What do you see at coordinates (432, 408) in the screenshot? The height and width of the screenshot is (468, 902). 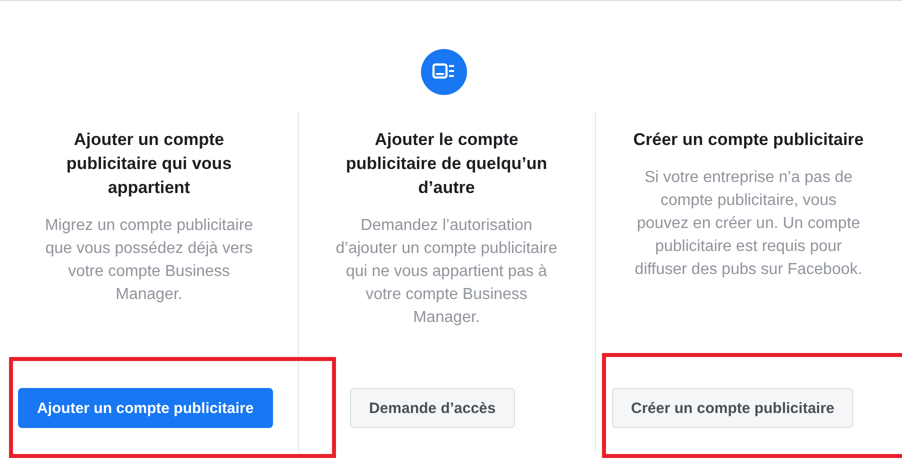 I see `action-button: Demande d’accès` at bounding box center [432, 408].